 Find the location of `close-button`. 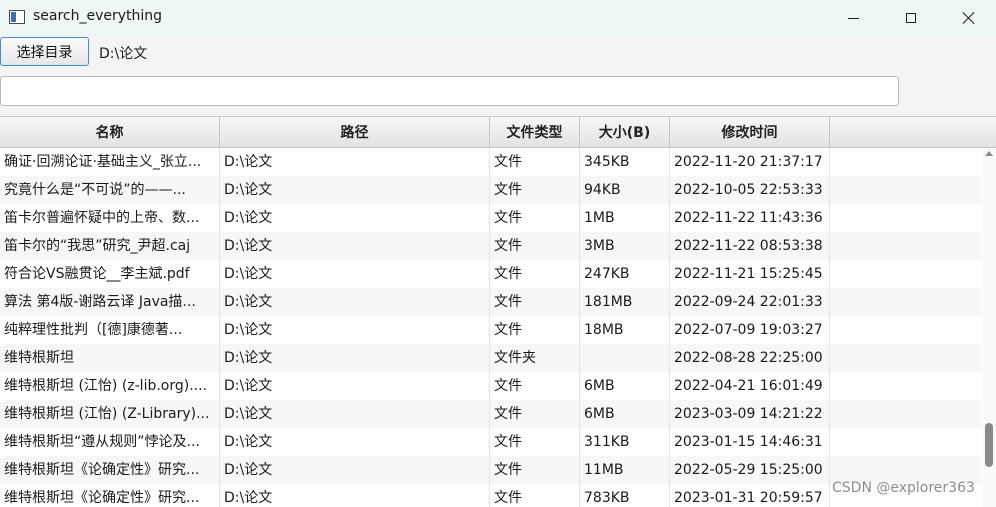

close-button is located at coordinates (968, 18).